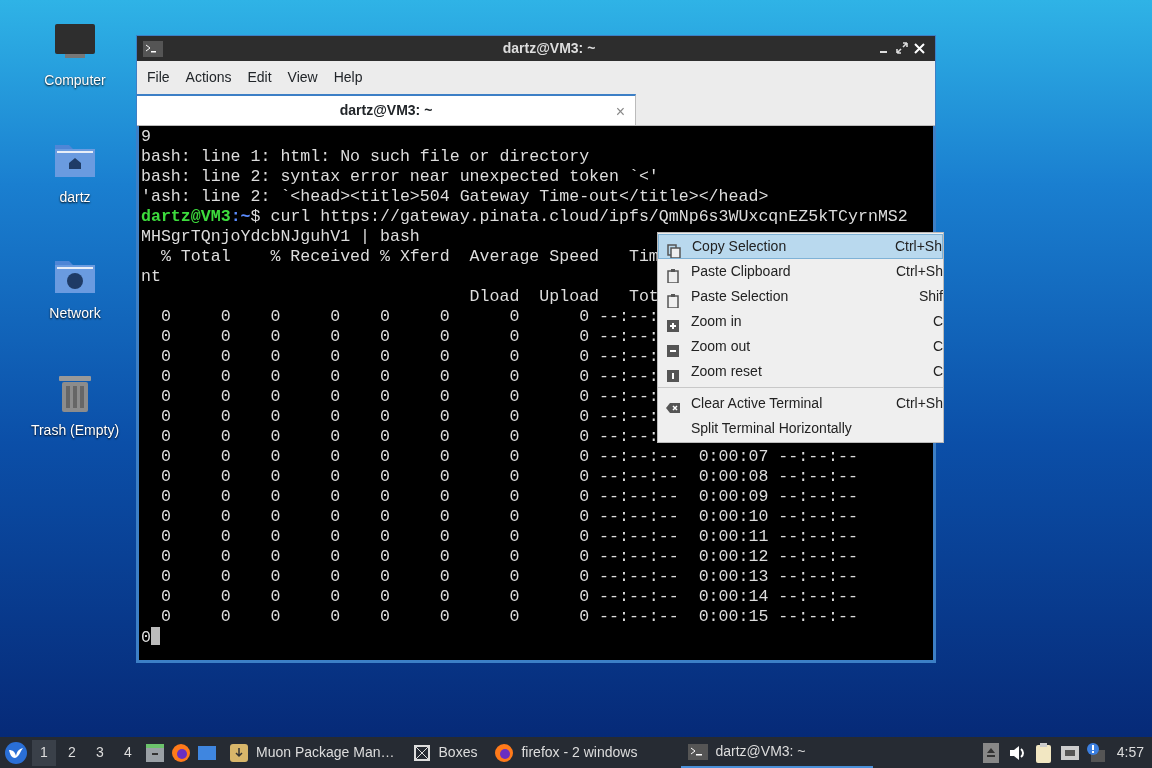 The height and width of the screenshot is (768, 1152). Describe the element at coordinates (146, 637) in the screenshot. I see `terminal-text: 0` at that location.